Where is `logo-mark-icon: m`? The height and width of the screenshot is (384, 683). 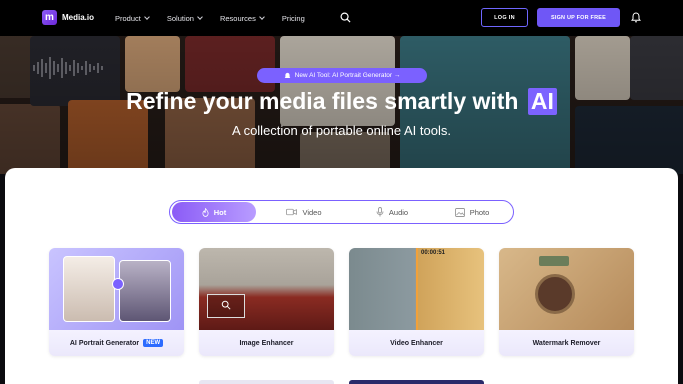 logo-mark-icon: m is located at coordinates (49, 17).